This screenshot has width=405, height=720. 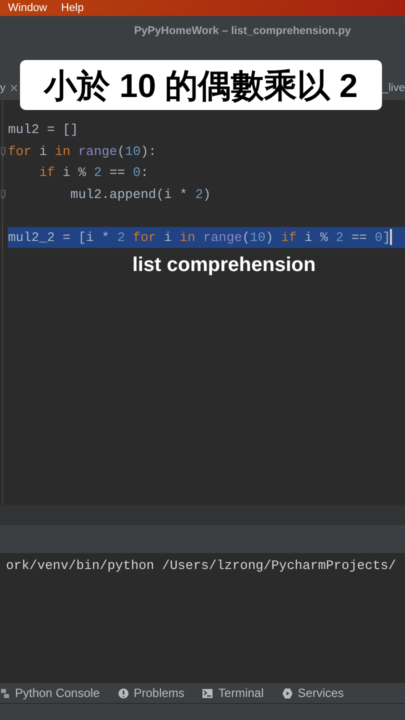 What do you see at coordinates (93, 173) in the screenshot?
I see `code-line: if i % 2 == 0:` at bounding box center [93, 173].